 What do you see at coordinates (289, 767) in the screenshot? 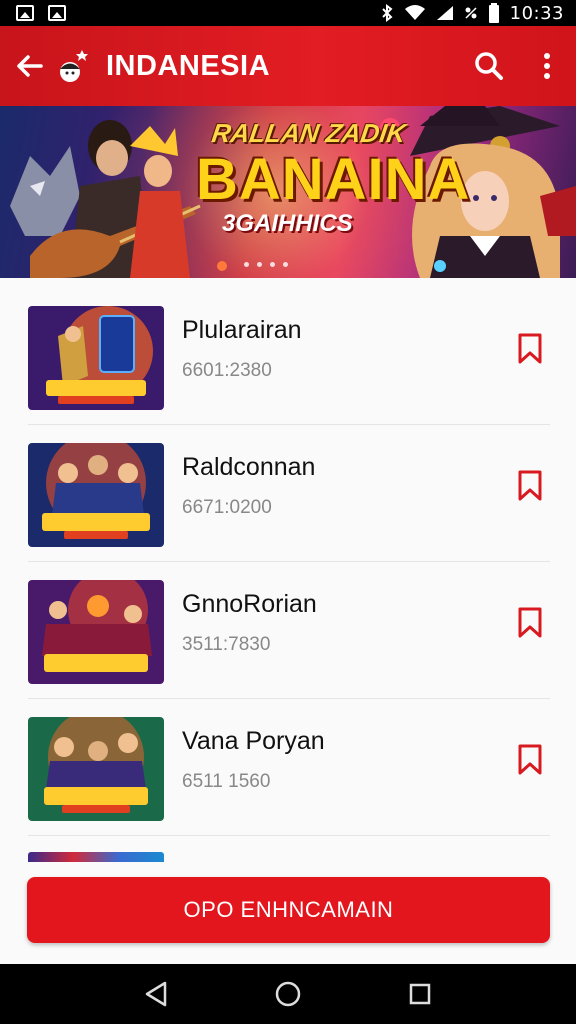
I see `list-item: Vana Poryan 6511 1560` at bounding box center [289, 767].